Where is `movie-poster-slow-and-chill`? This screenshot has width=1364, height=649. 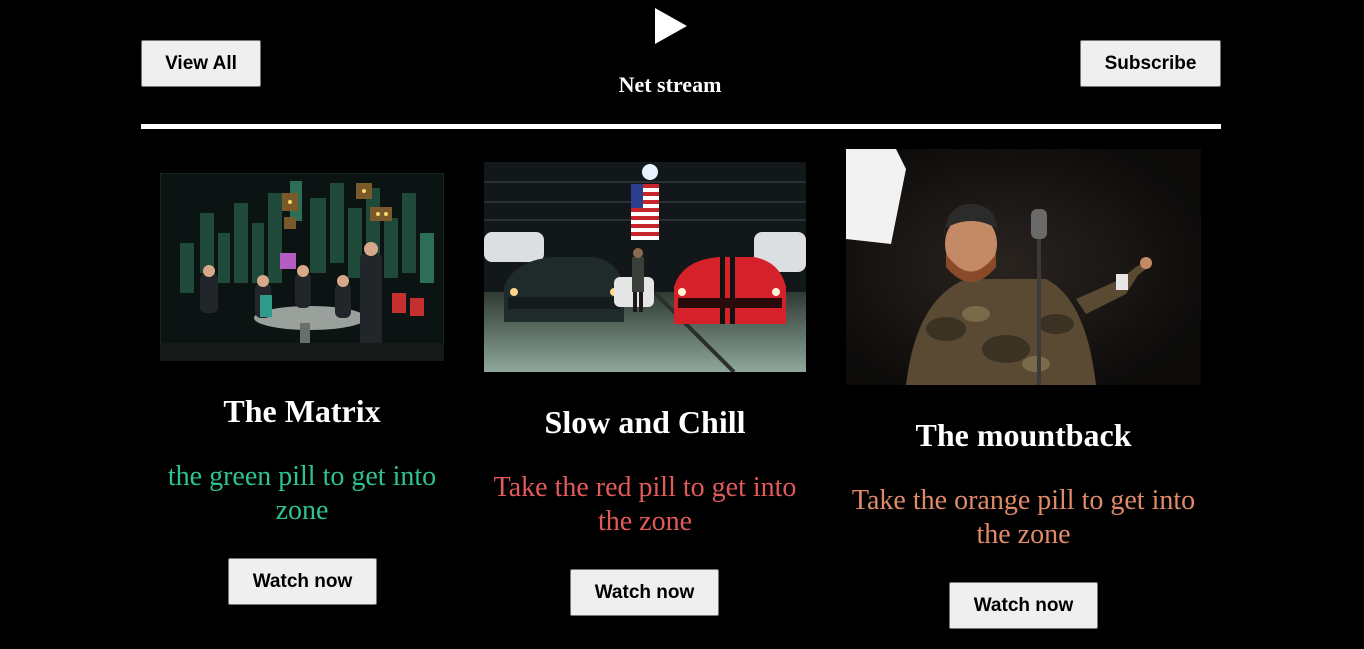
movie-poster-slow-and-chill is located at coordinates (645, 267).